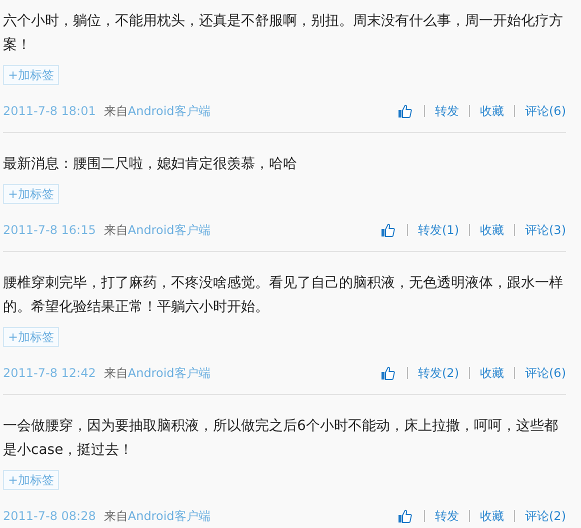 This screenshot has height=528, width=581. Describe the element at coordinates (49, 111) in the screenshot. I see `post-time-link: 2011-7-8 18:01` at that location.